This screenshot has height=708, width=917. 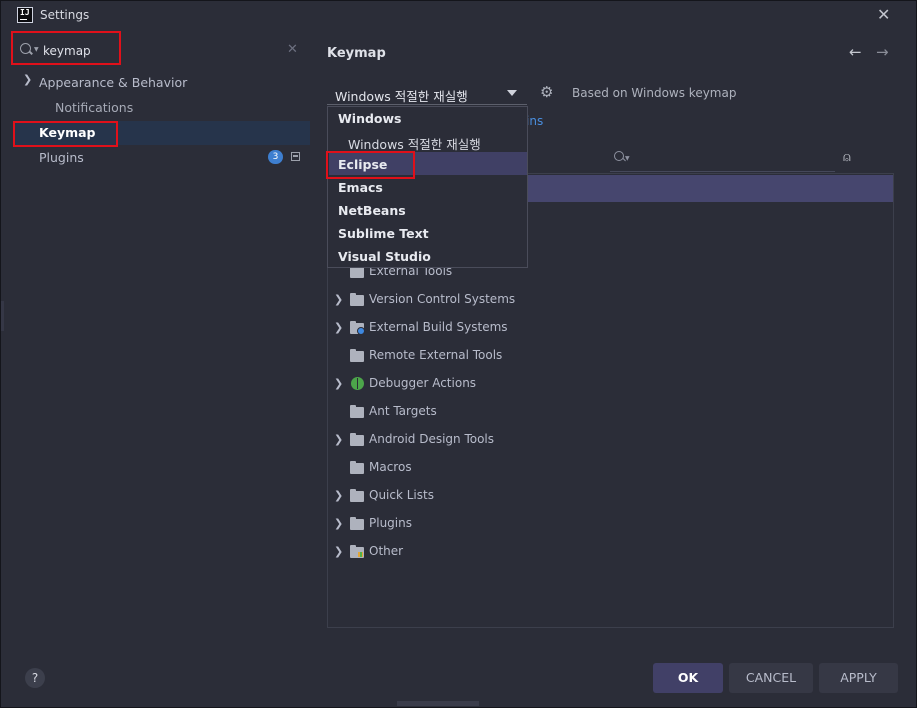 What do you see at coordinates (94, 107) in the screenshot?
I see `sidebar-item-notifications: Notifications` at bounding box center [94, 107].